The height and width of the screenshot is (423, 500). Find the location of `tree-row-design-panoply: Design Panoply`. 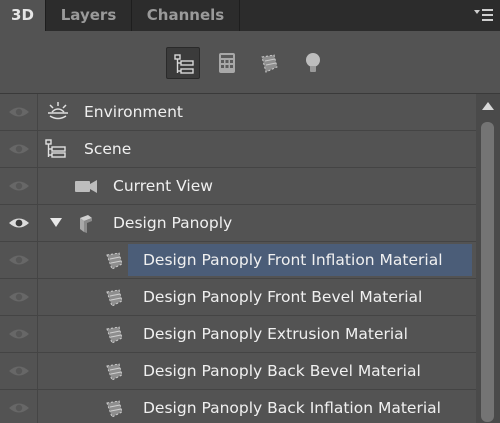

tree-row-design-panoply: Design Panoply is located at coordinates (238, 223).